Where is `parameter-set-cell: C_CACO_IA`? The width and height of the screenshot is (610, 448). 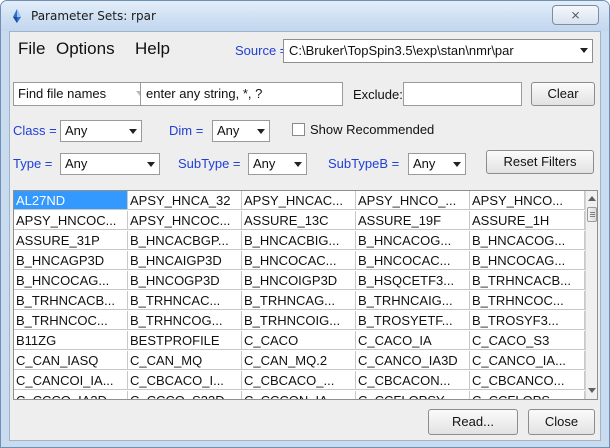 parameter-set-cell: C_CACO_IA is located at coordinates (413, 340).